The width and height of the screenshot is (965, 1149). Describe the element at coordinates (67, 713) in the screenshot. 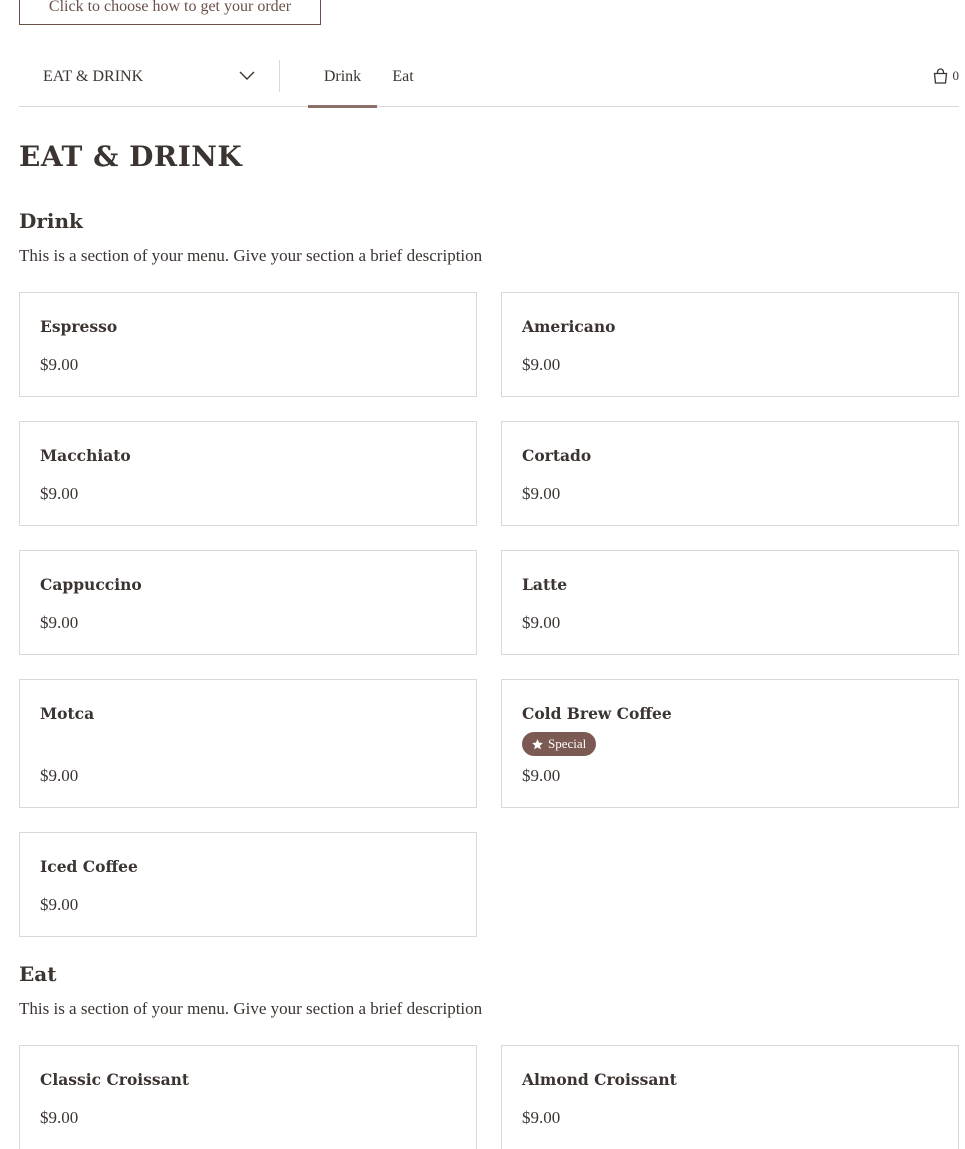

I see `menu-item-name: Motca` at that location.